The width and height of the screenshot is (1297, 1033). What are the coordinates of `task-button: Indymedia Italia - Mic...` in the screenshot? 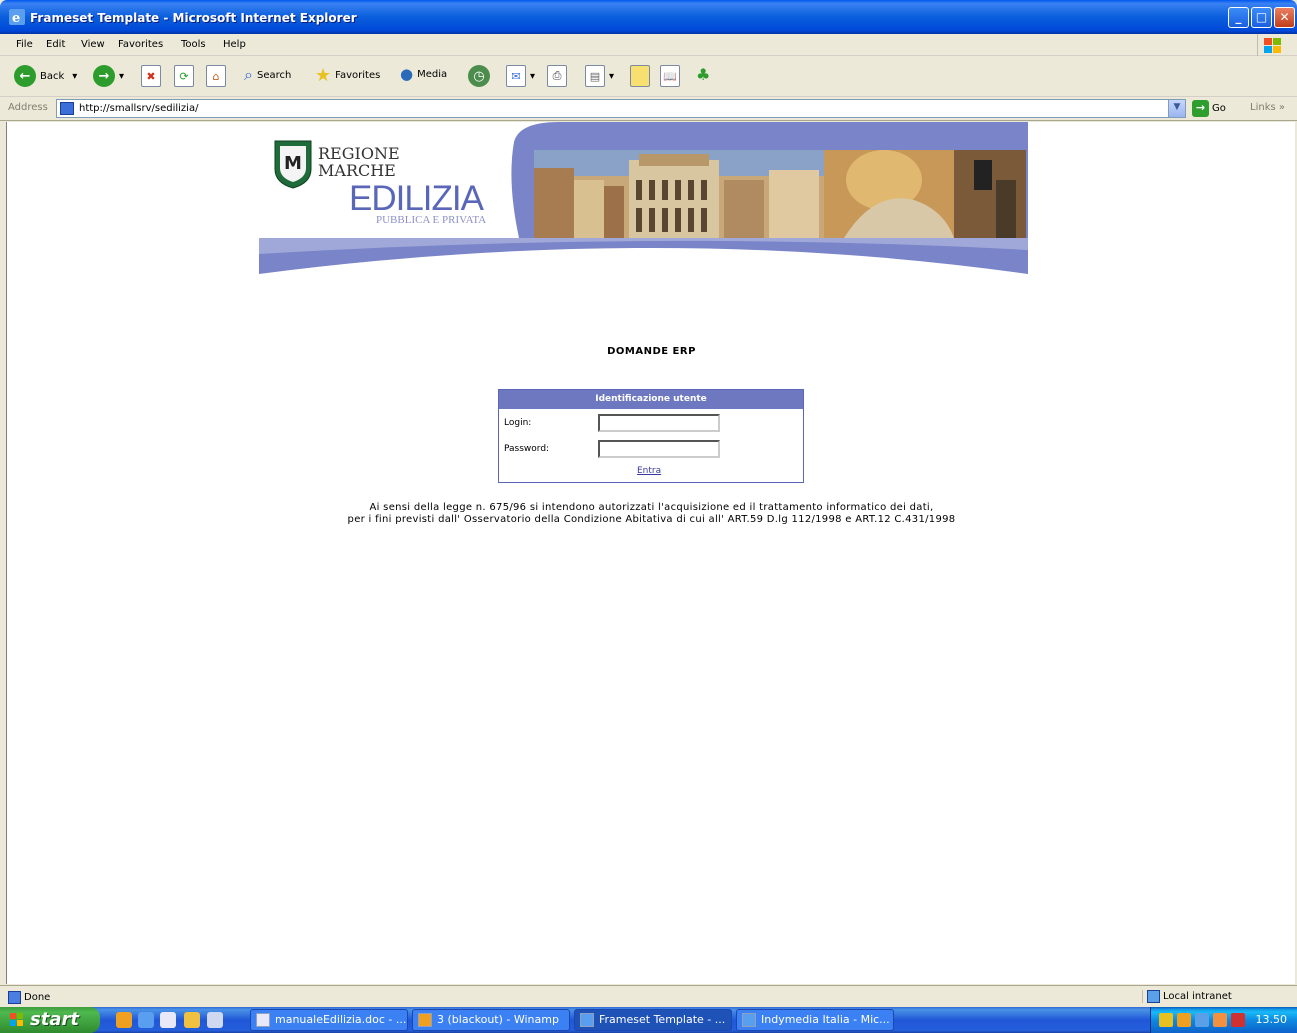 It's located at (815, 1020).